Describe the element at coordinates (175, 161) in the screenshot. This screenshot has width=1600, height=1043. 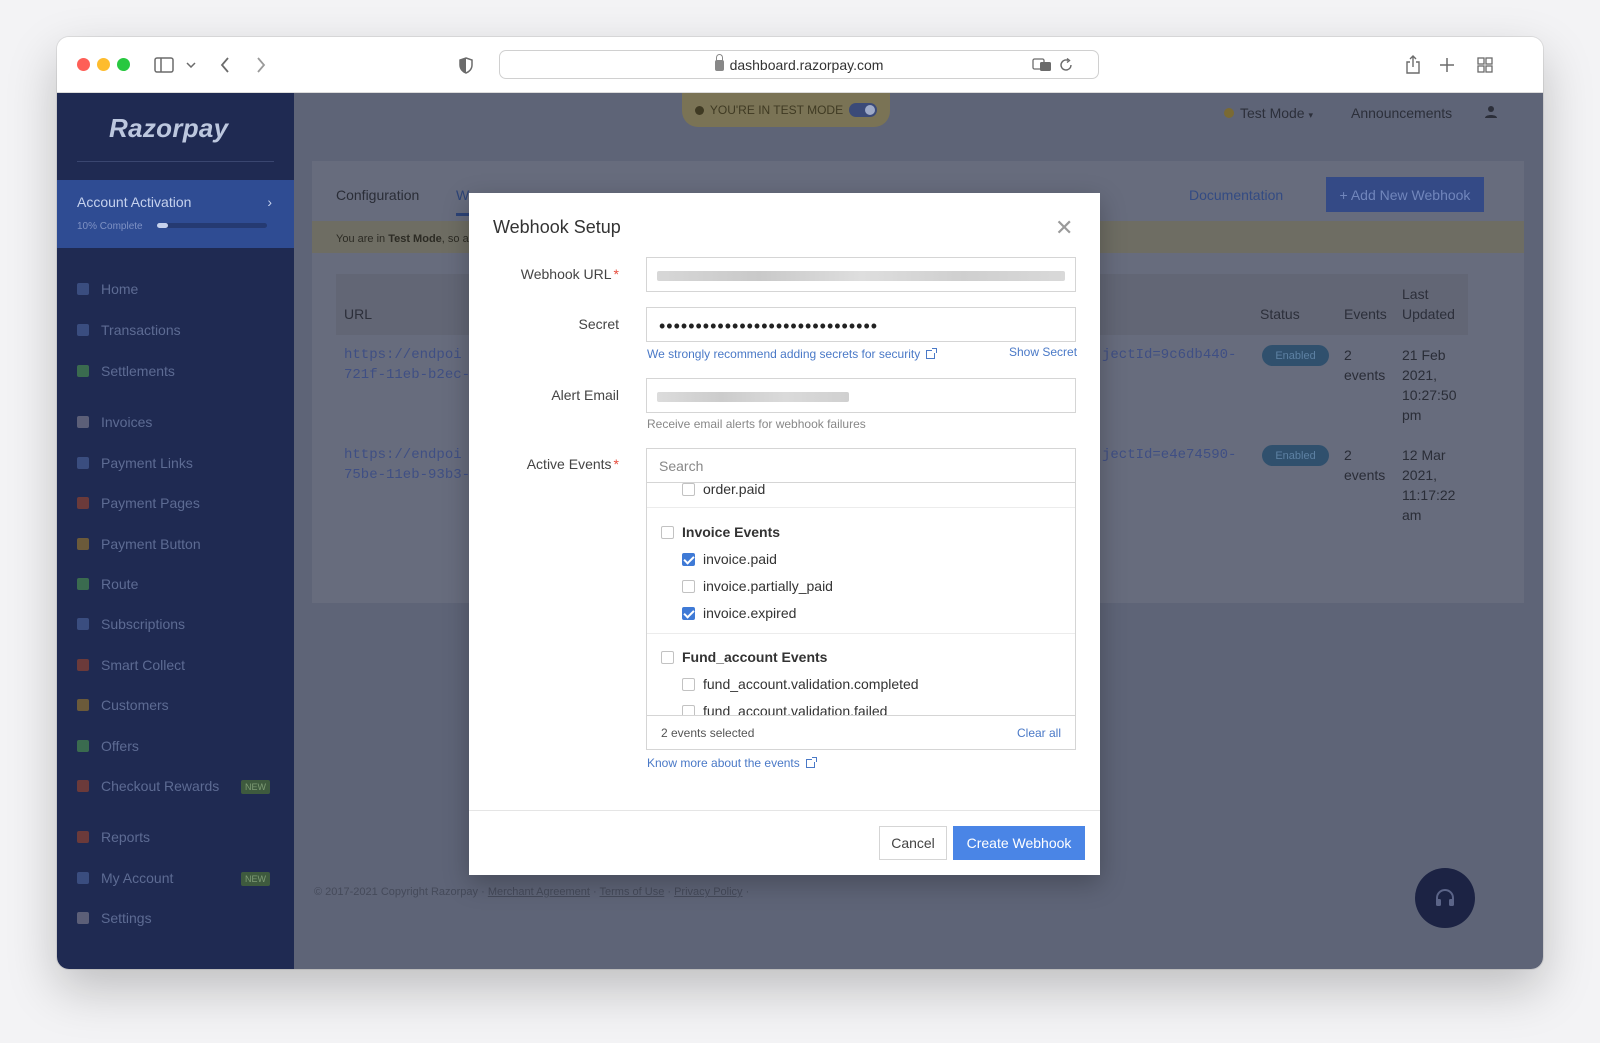
I see `sidebar-divider` at that location.